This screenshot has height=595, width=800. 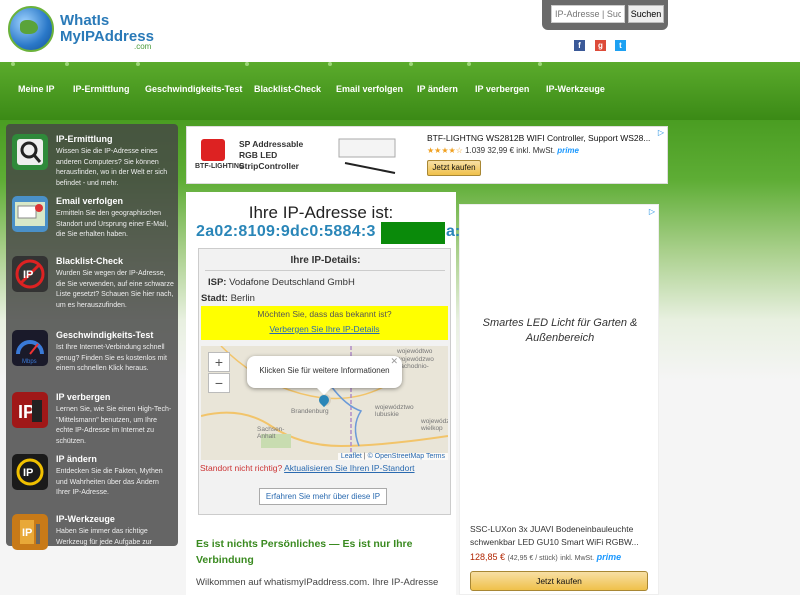 I want to click on page-title: Ihre IP-Adresse ist:, so click(x=321, y=212).